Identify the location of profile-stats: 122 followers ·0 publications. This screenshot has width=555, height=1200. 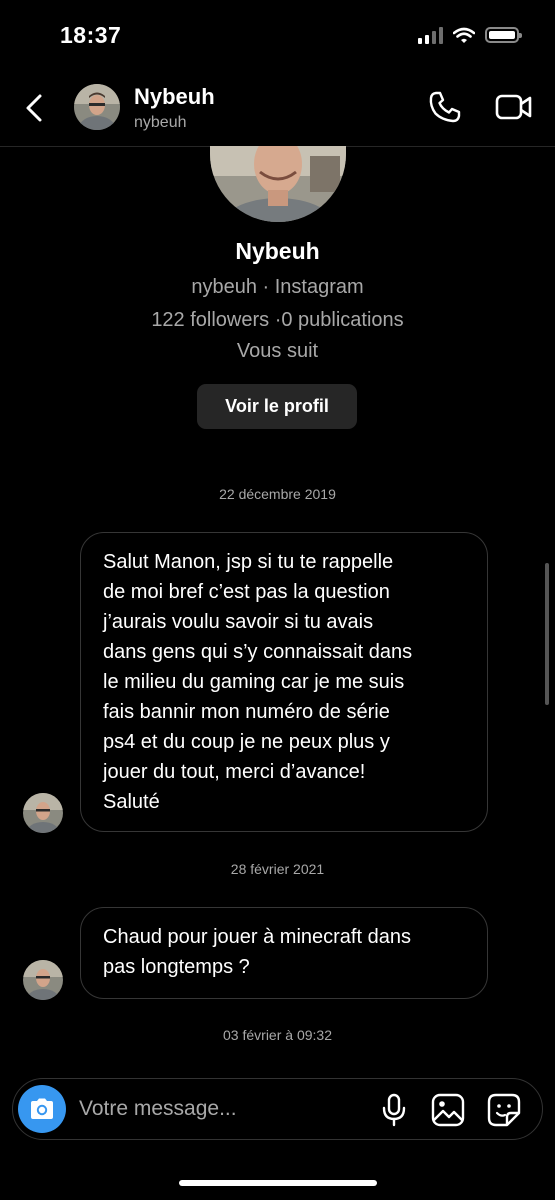
(277, 320).